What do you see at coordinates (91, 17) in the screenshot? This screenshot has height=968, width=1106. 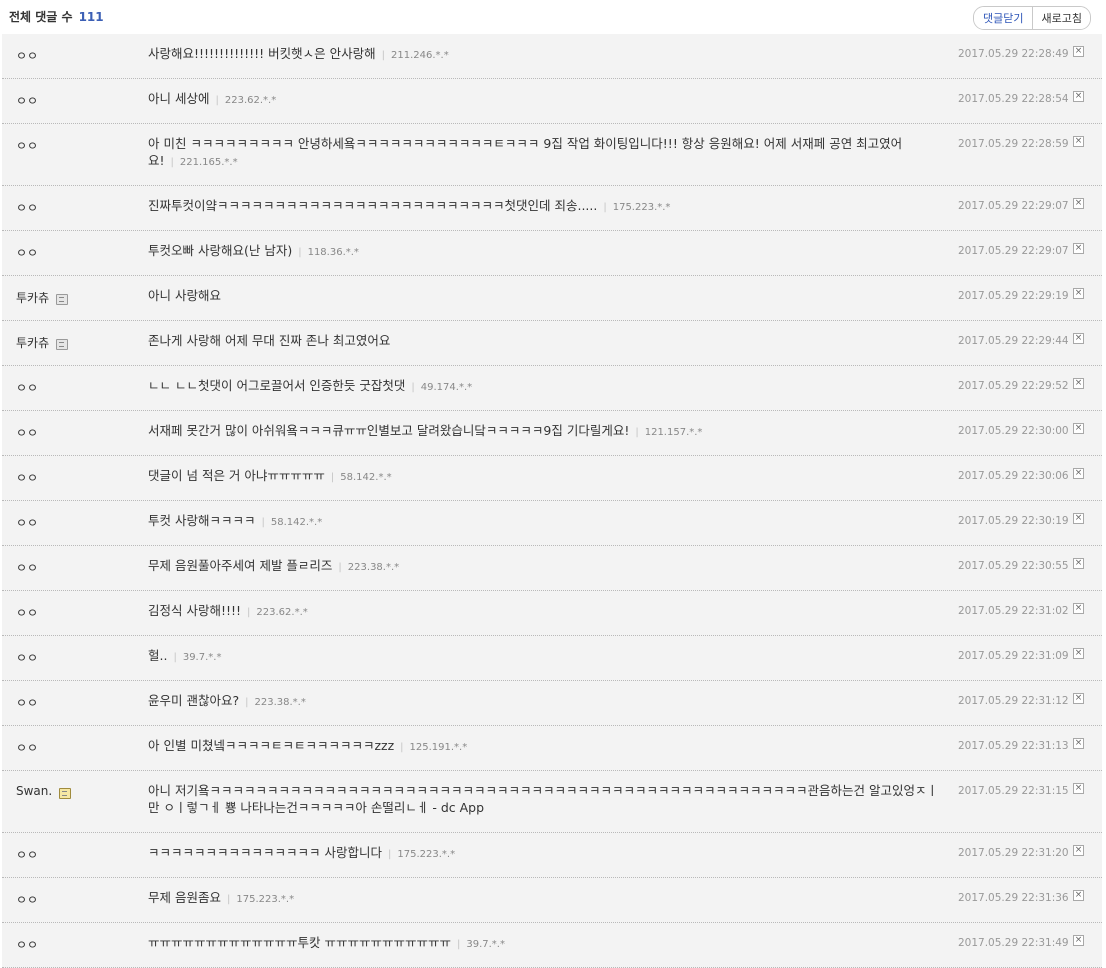 I see `comment-count: 111` at bounding box center [91, 17].